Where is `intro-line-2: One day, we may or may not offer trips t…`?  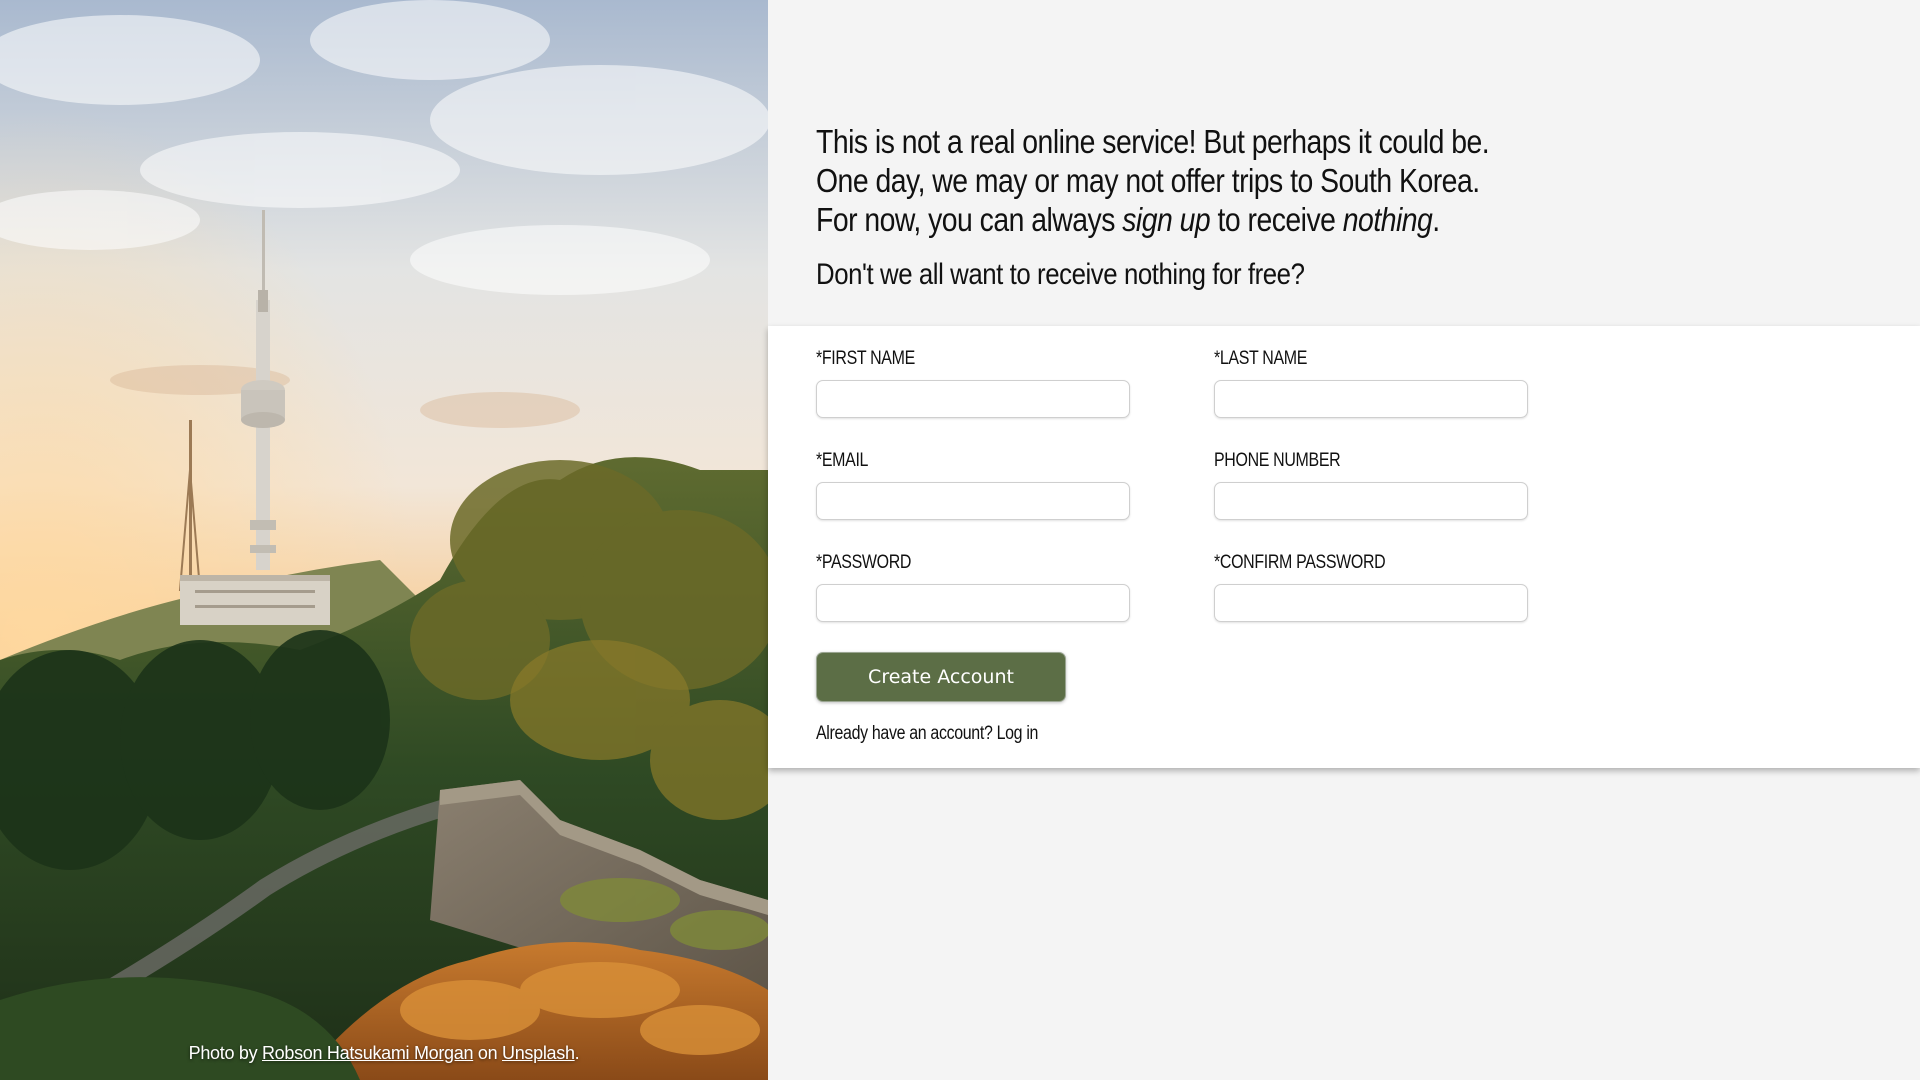 intro-line-2: One day, we may or may not offer trips t… is located at coordinates (1148, 180).